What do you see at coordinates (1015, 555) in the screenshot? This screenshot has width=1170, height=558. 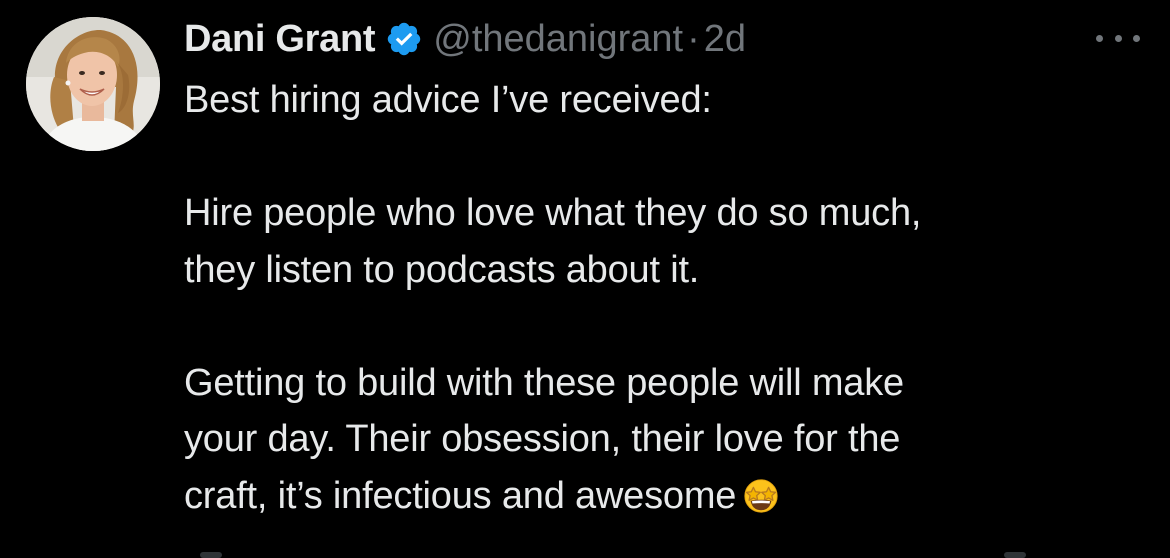 I see `share-icon` at bounding box center [1015, 555].